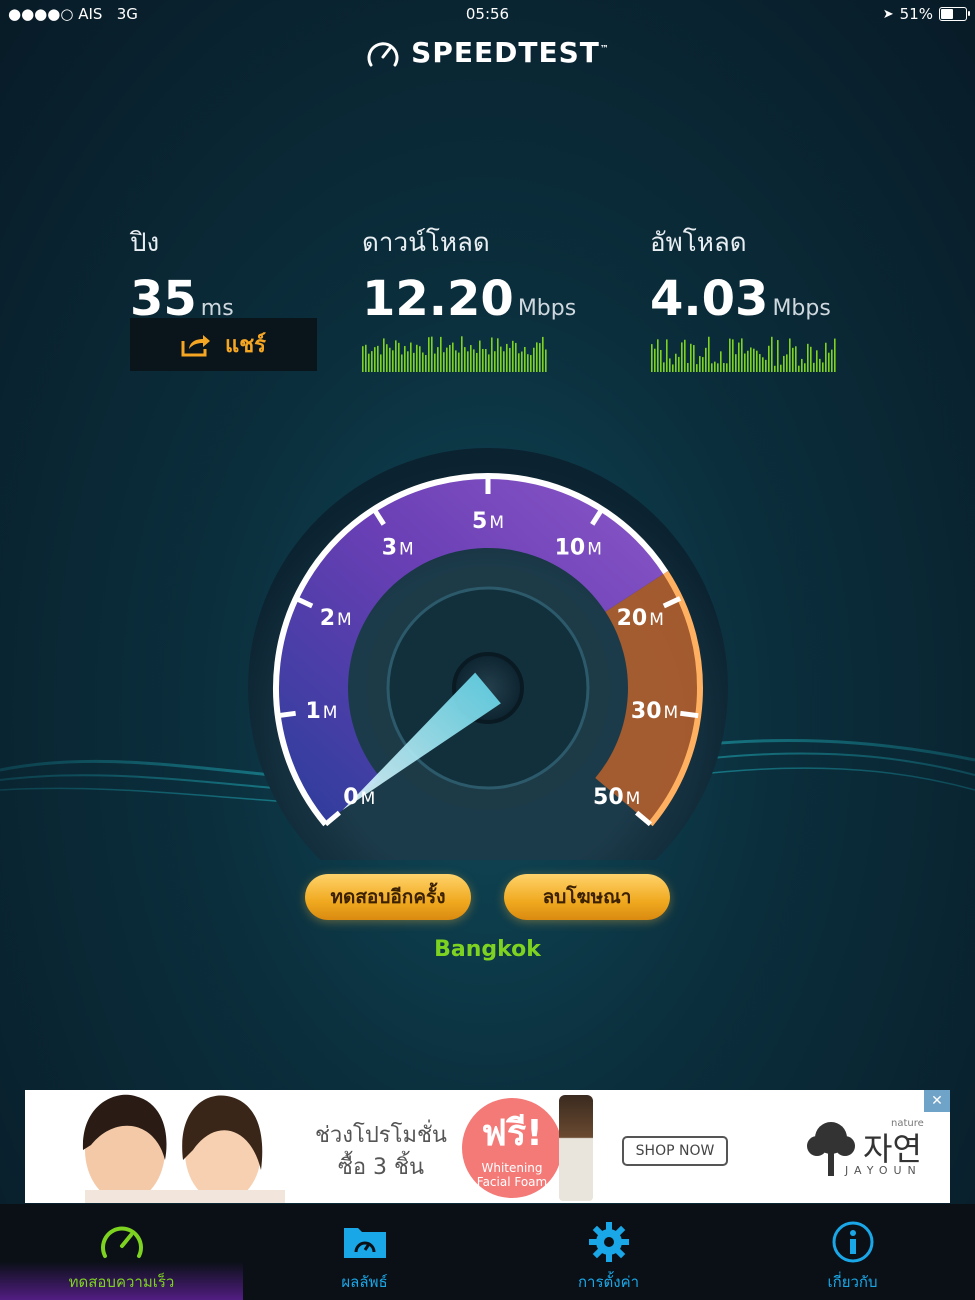 Image resolution: width=975 pixels, height=1300 pixels. Describe the element at coordinates (388, 897) in the screenshot. I see `test-again-button: ทดสอบอีกครั้ง` at that location.